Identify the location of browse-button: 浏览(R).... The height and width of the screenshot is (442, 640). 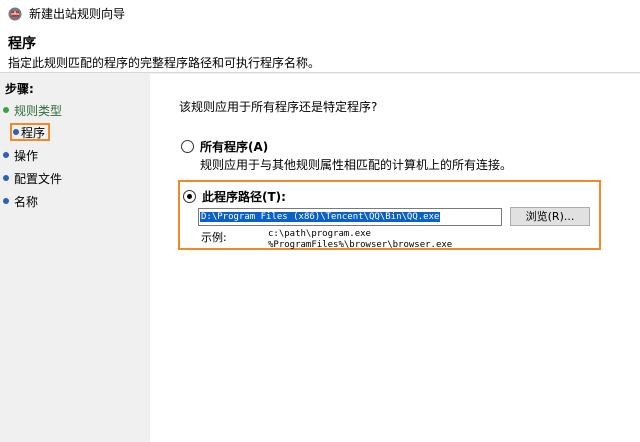
(550, 216).